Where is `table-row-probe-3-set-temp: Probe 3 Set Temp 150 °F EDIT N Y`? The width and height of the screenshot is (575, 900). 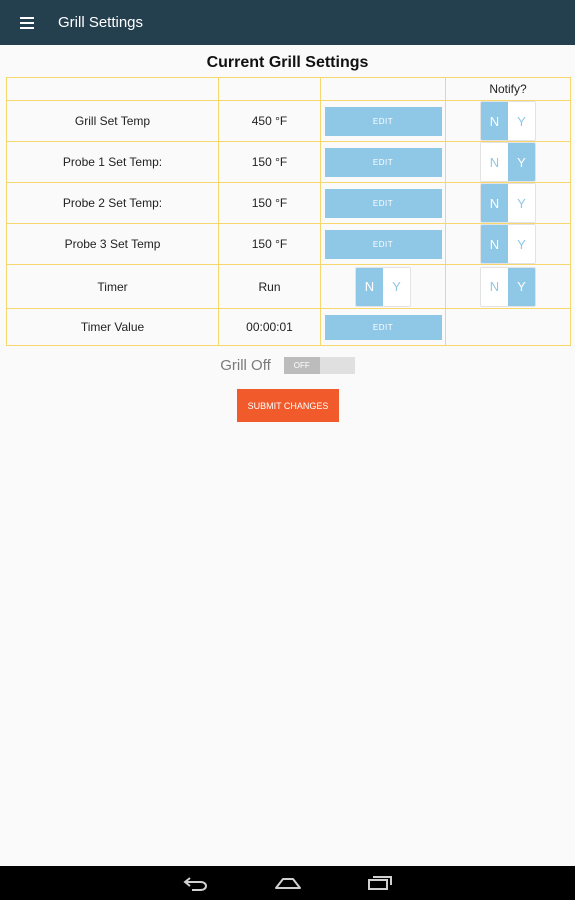 table-row-probe-3-set-temp: Probe 3 Set Temp 150 °F EDIT N Y is located at coordinates (288, 244).